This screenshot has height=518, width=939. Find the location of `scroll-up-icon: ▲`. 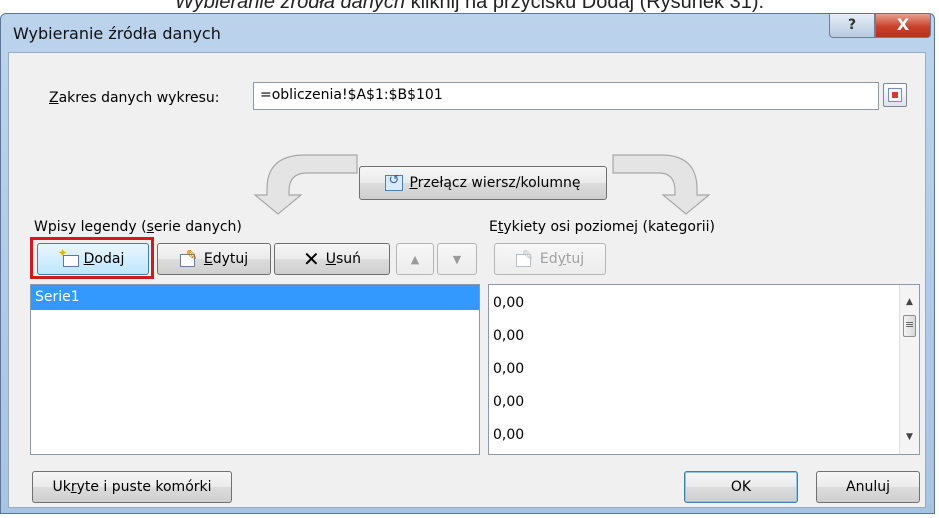

scroll-up-icon: ▲ is located at coordinates (909, 302).